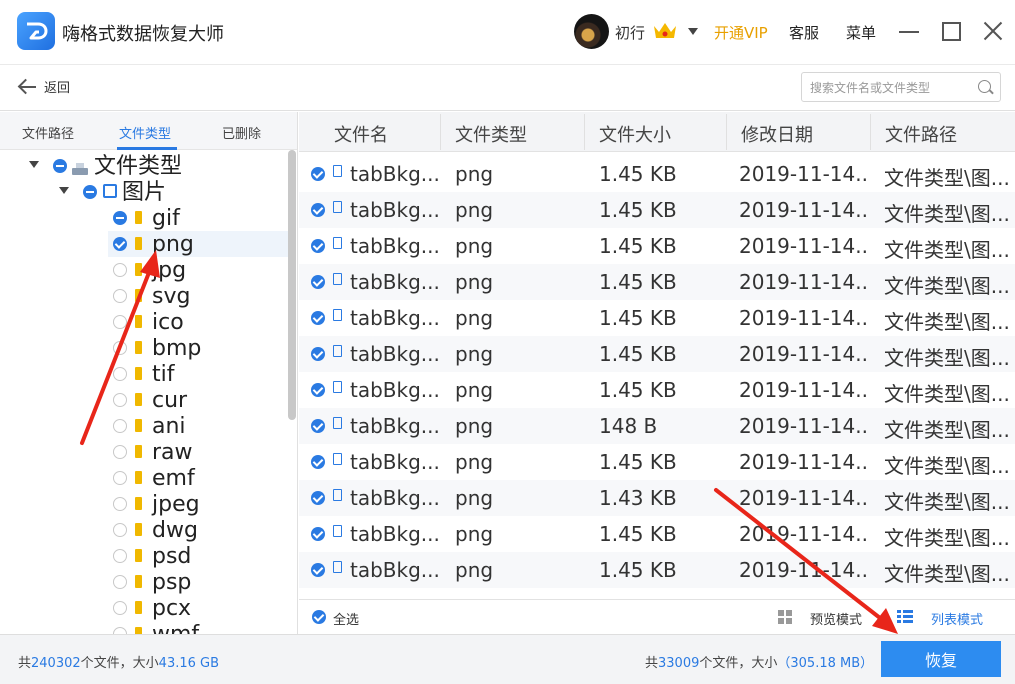 The image size is (1015, 684). Describe the element at coordinates (984, 86) in the screenshot. I see `search-icon` at that location.